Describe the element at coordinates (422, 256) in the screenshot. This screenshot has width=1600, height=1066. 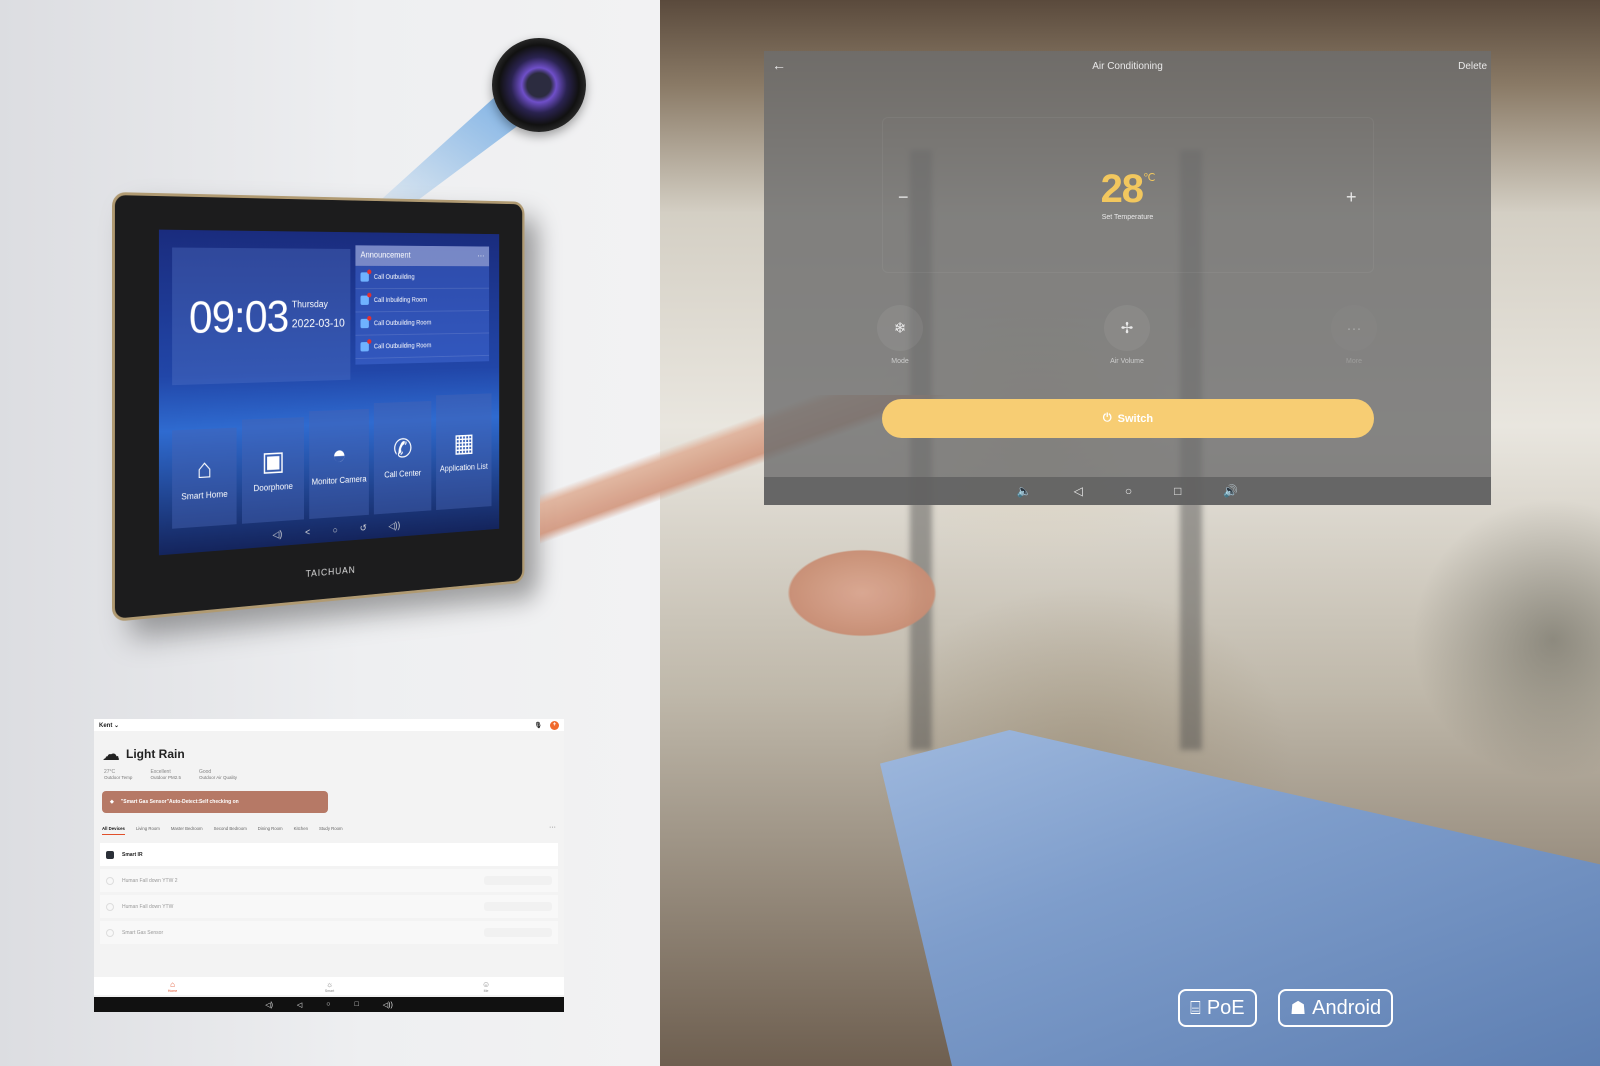
I see `announcement-header: Announcement ···` at that location.